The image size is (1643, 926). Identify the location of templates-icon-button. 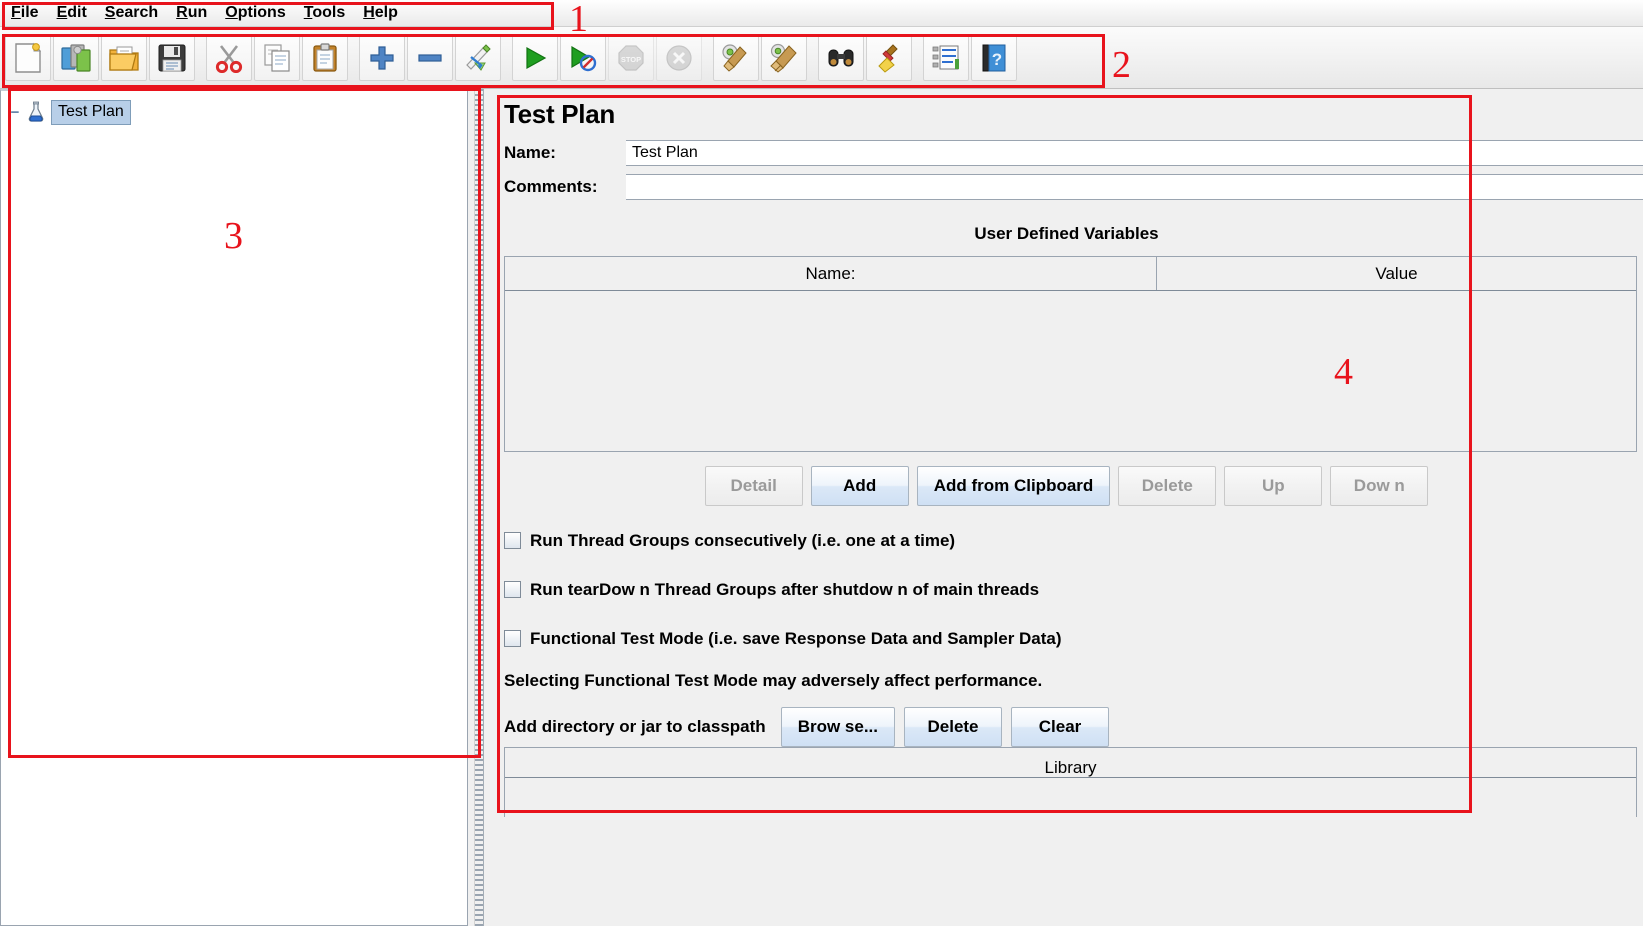
(76, 57).